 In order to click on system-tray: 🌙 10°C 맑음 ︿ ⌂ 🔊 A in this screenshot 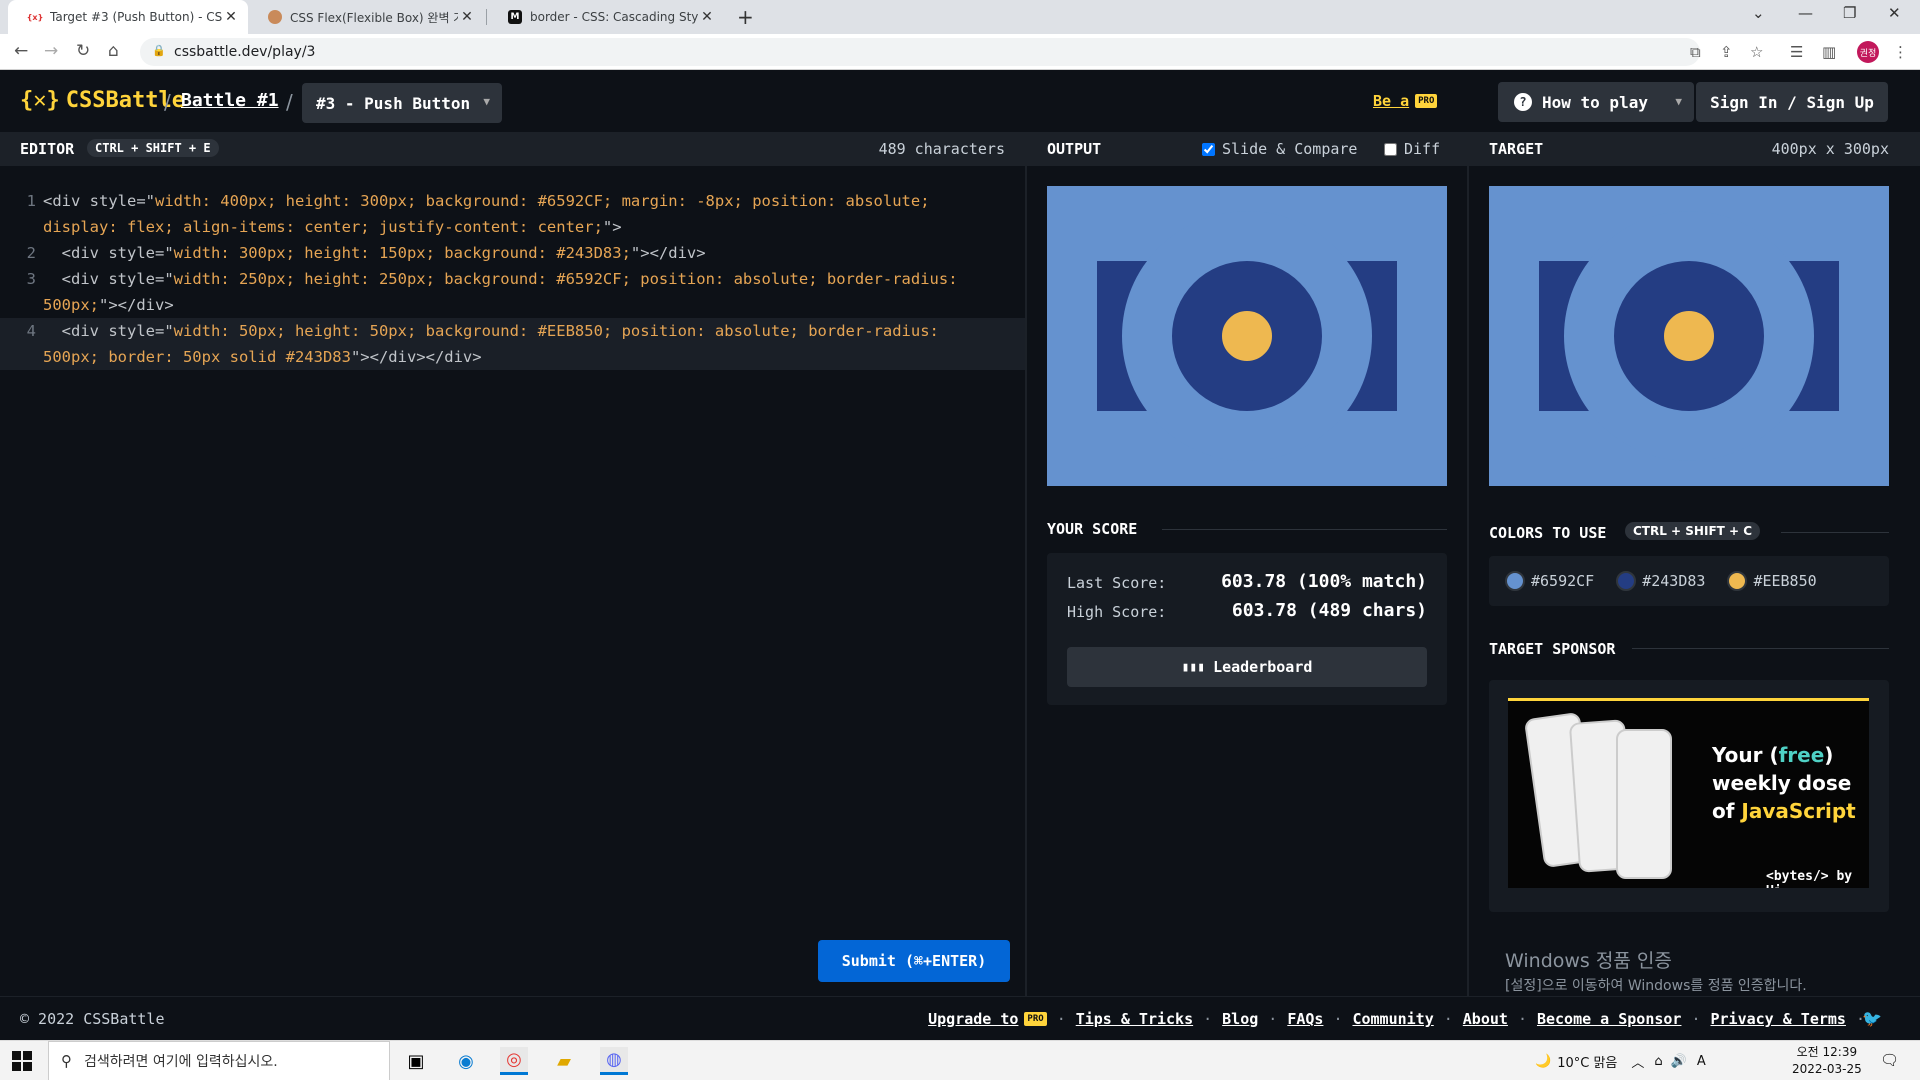, I will do `click(1620, 1060)`.